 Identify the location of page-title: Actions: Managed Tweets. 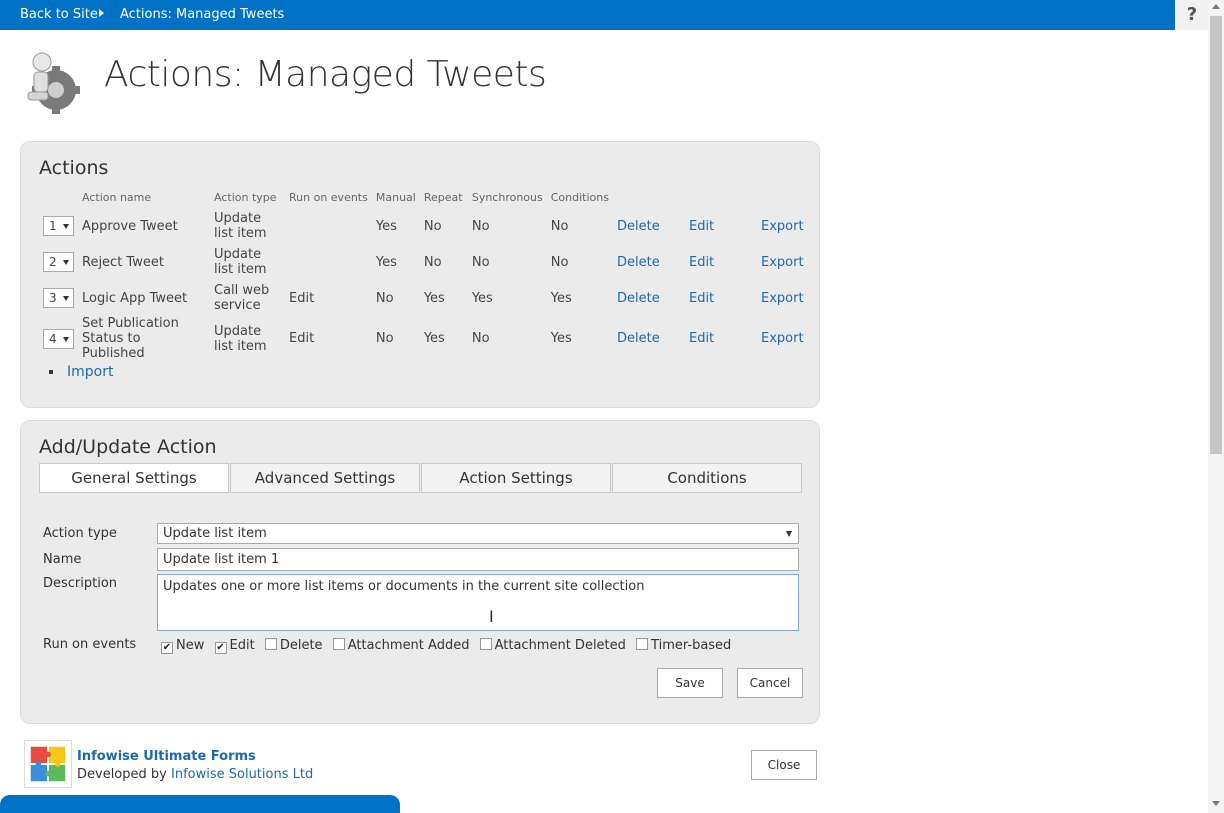
(325, 74).